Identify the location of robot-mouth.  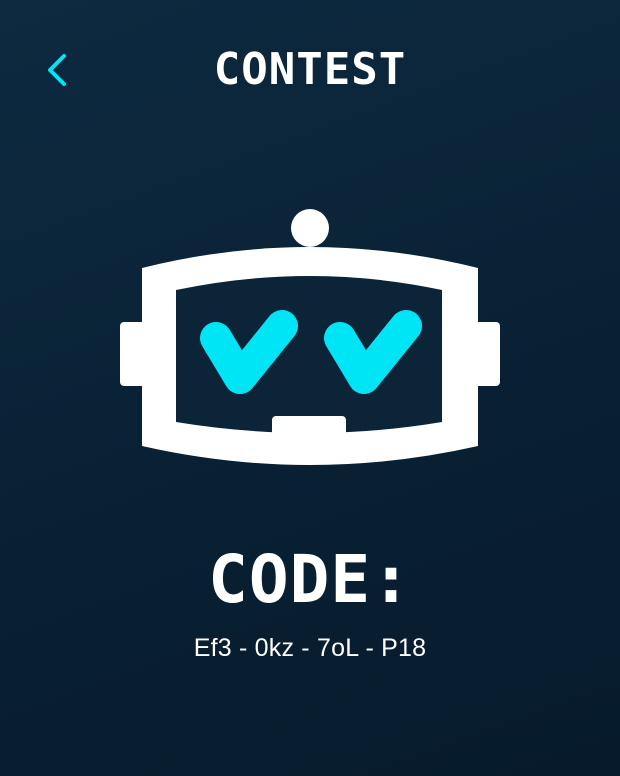
(309, 429).